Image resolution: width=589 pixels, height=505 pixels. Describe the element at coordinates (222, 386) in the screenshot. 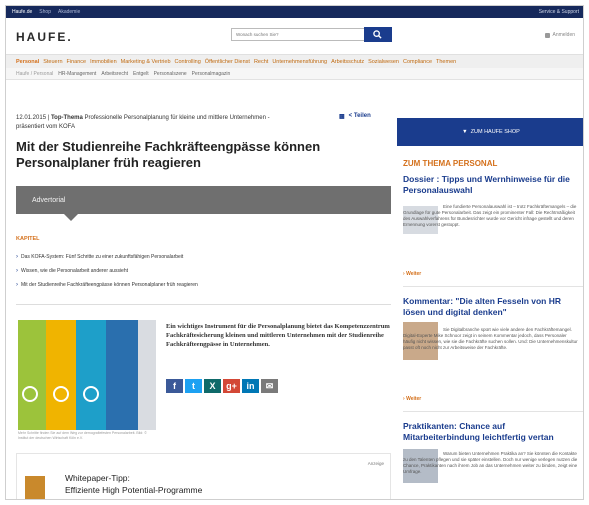

I see `social-share-icons: f t X g+ in ✉` at that location.